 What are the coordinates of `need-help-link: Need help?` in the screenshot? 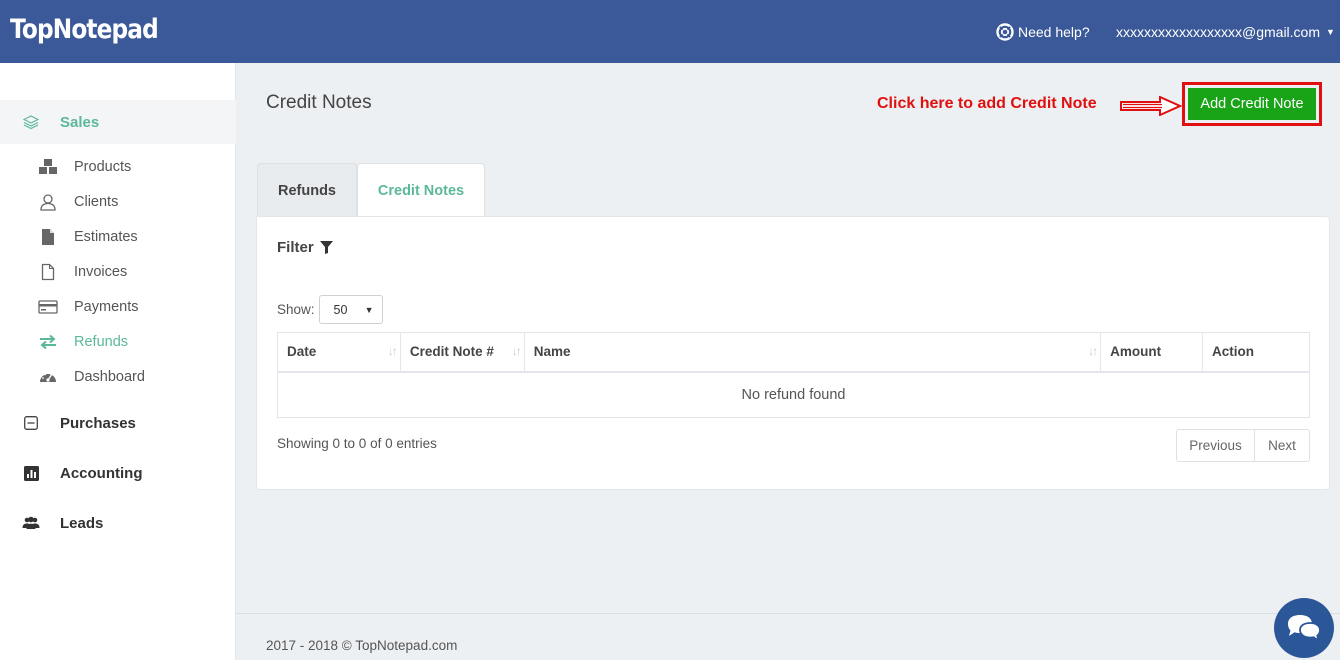 It's located at (1043, 32).